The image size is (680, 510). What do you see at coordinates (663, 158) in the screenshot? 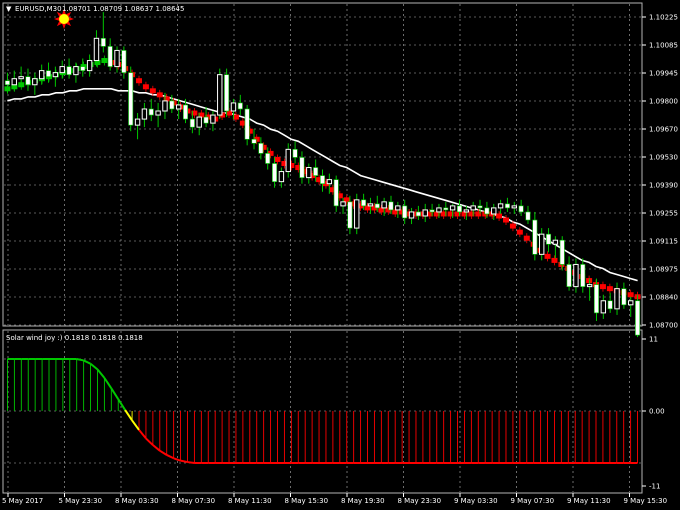
I see `price-tick-label: 1.09530` at bounding box center [663, 158].